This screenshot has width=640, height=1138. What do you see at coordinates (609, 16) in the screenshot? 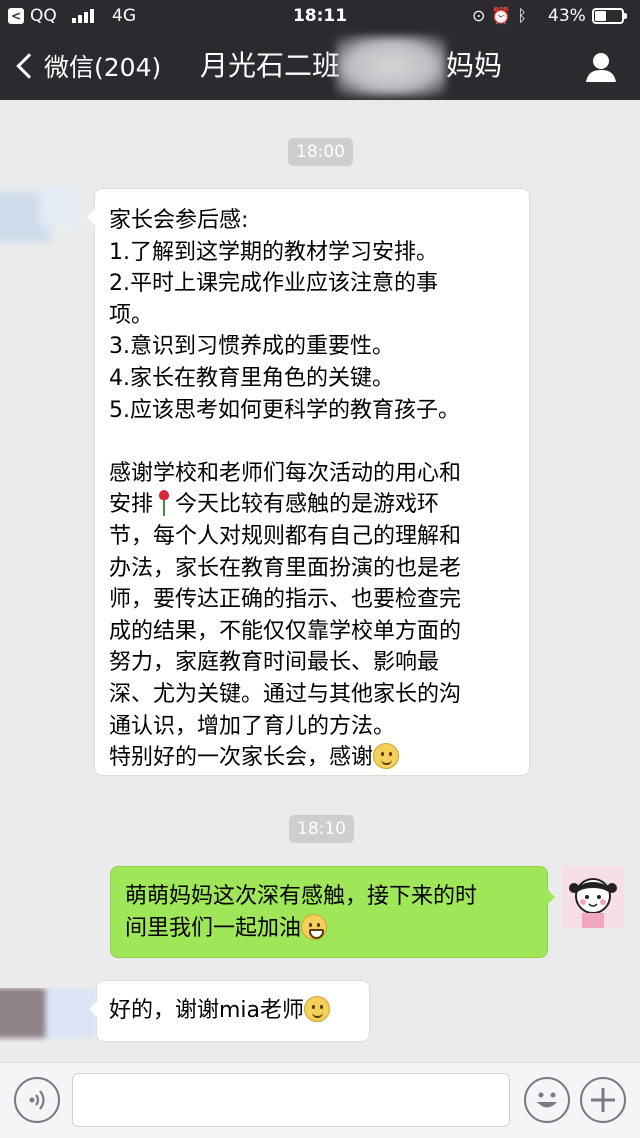
I see `battery-icon` at bounding box center [609, 16].